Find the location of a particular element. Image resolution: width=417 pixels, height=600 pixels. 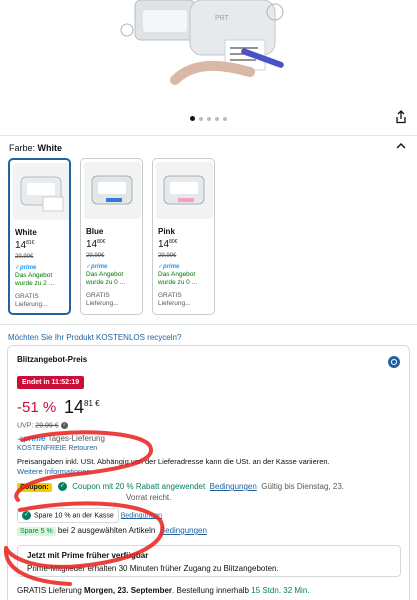

prime-logo: ✓prime is located at coordinates (31, 438).